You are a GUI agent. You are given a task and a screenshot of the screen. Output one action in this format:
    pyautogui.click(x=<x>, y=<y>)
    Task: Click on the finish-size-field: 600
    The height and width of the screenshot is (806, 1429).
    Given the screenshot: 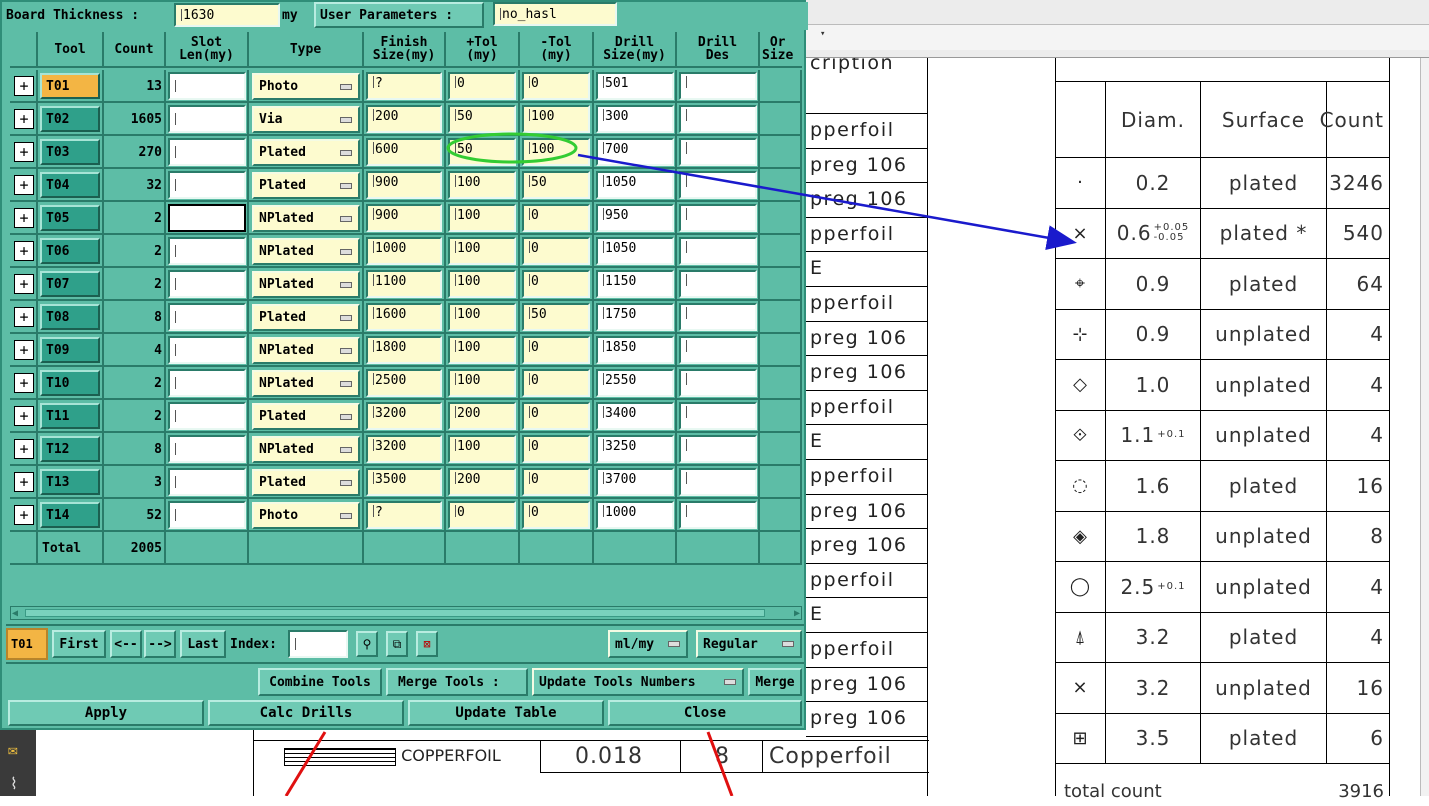 What is the action you would take?
    pyautogui.click(x=404, y=152)
    